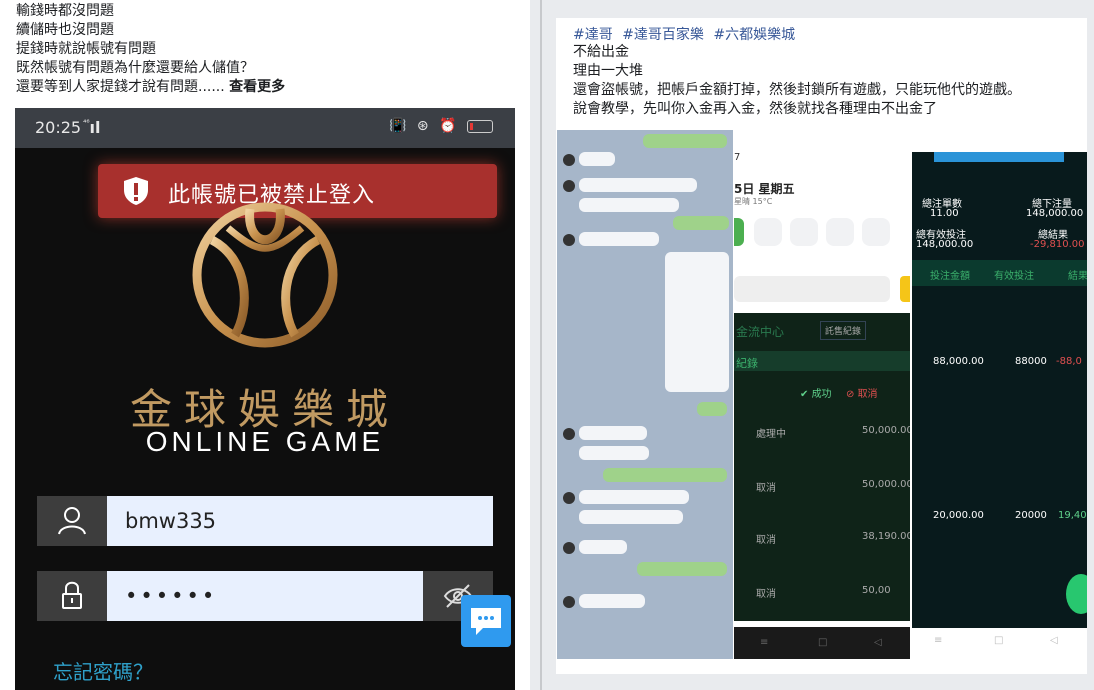 This screenshot has width=1094, height=690. I want to click on password-input: ••••••, so click(265, 596).